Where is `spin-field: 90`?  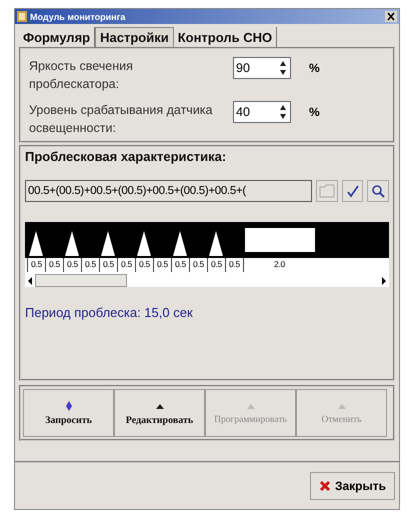 spin-field: 90 is located at coordinates (262, 68).